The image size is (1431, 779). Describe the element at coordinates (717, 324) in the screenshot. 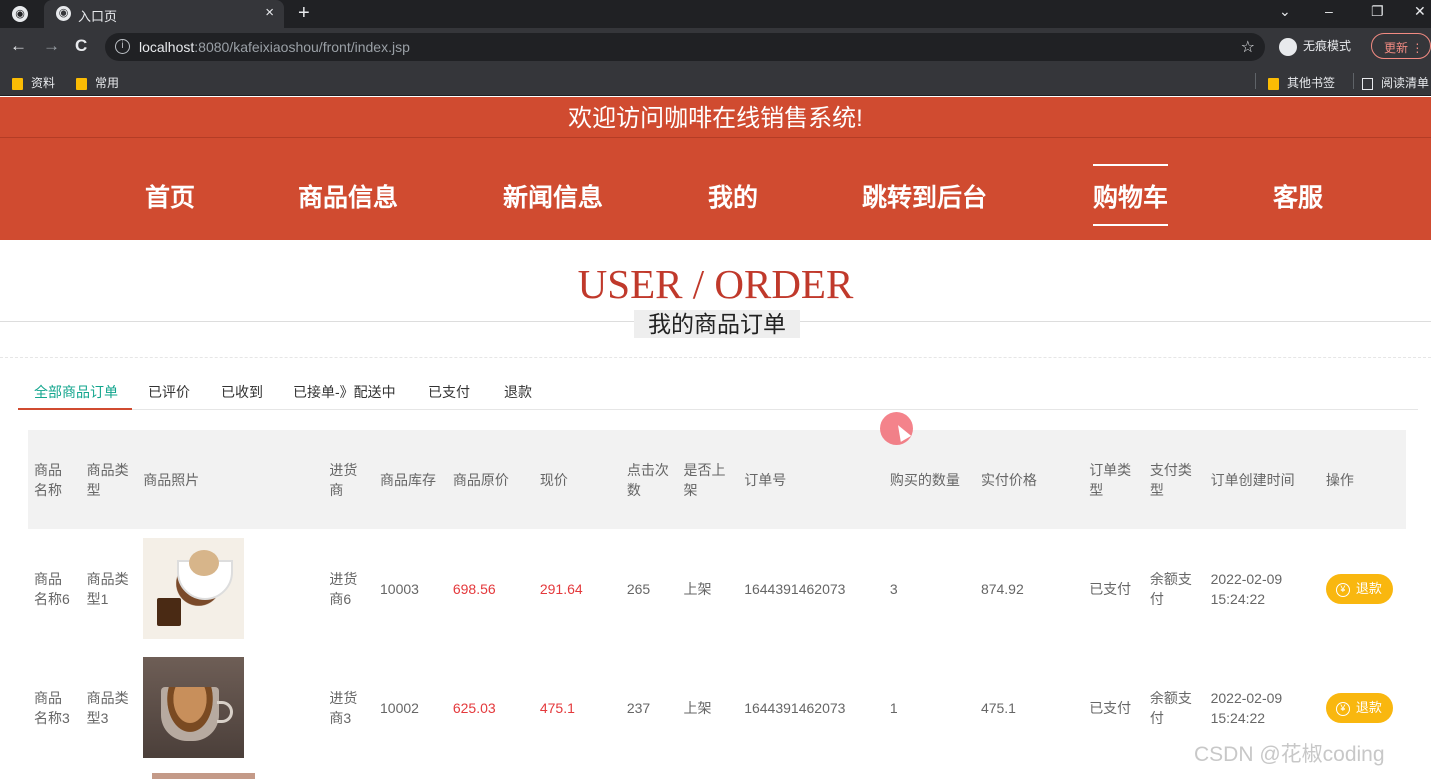

I see `page-title-cn: 我的商品订单` at that location.